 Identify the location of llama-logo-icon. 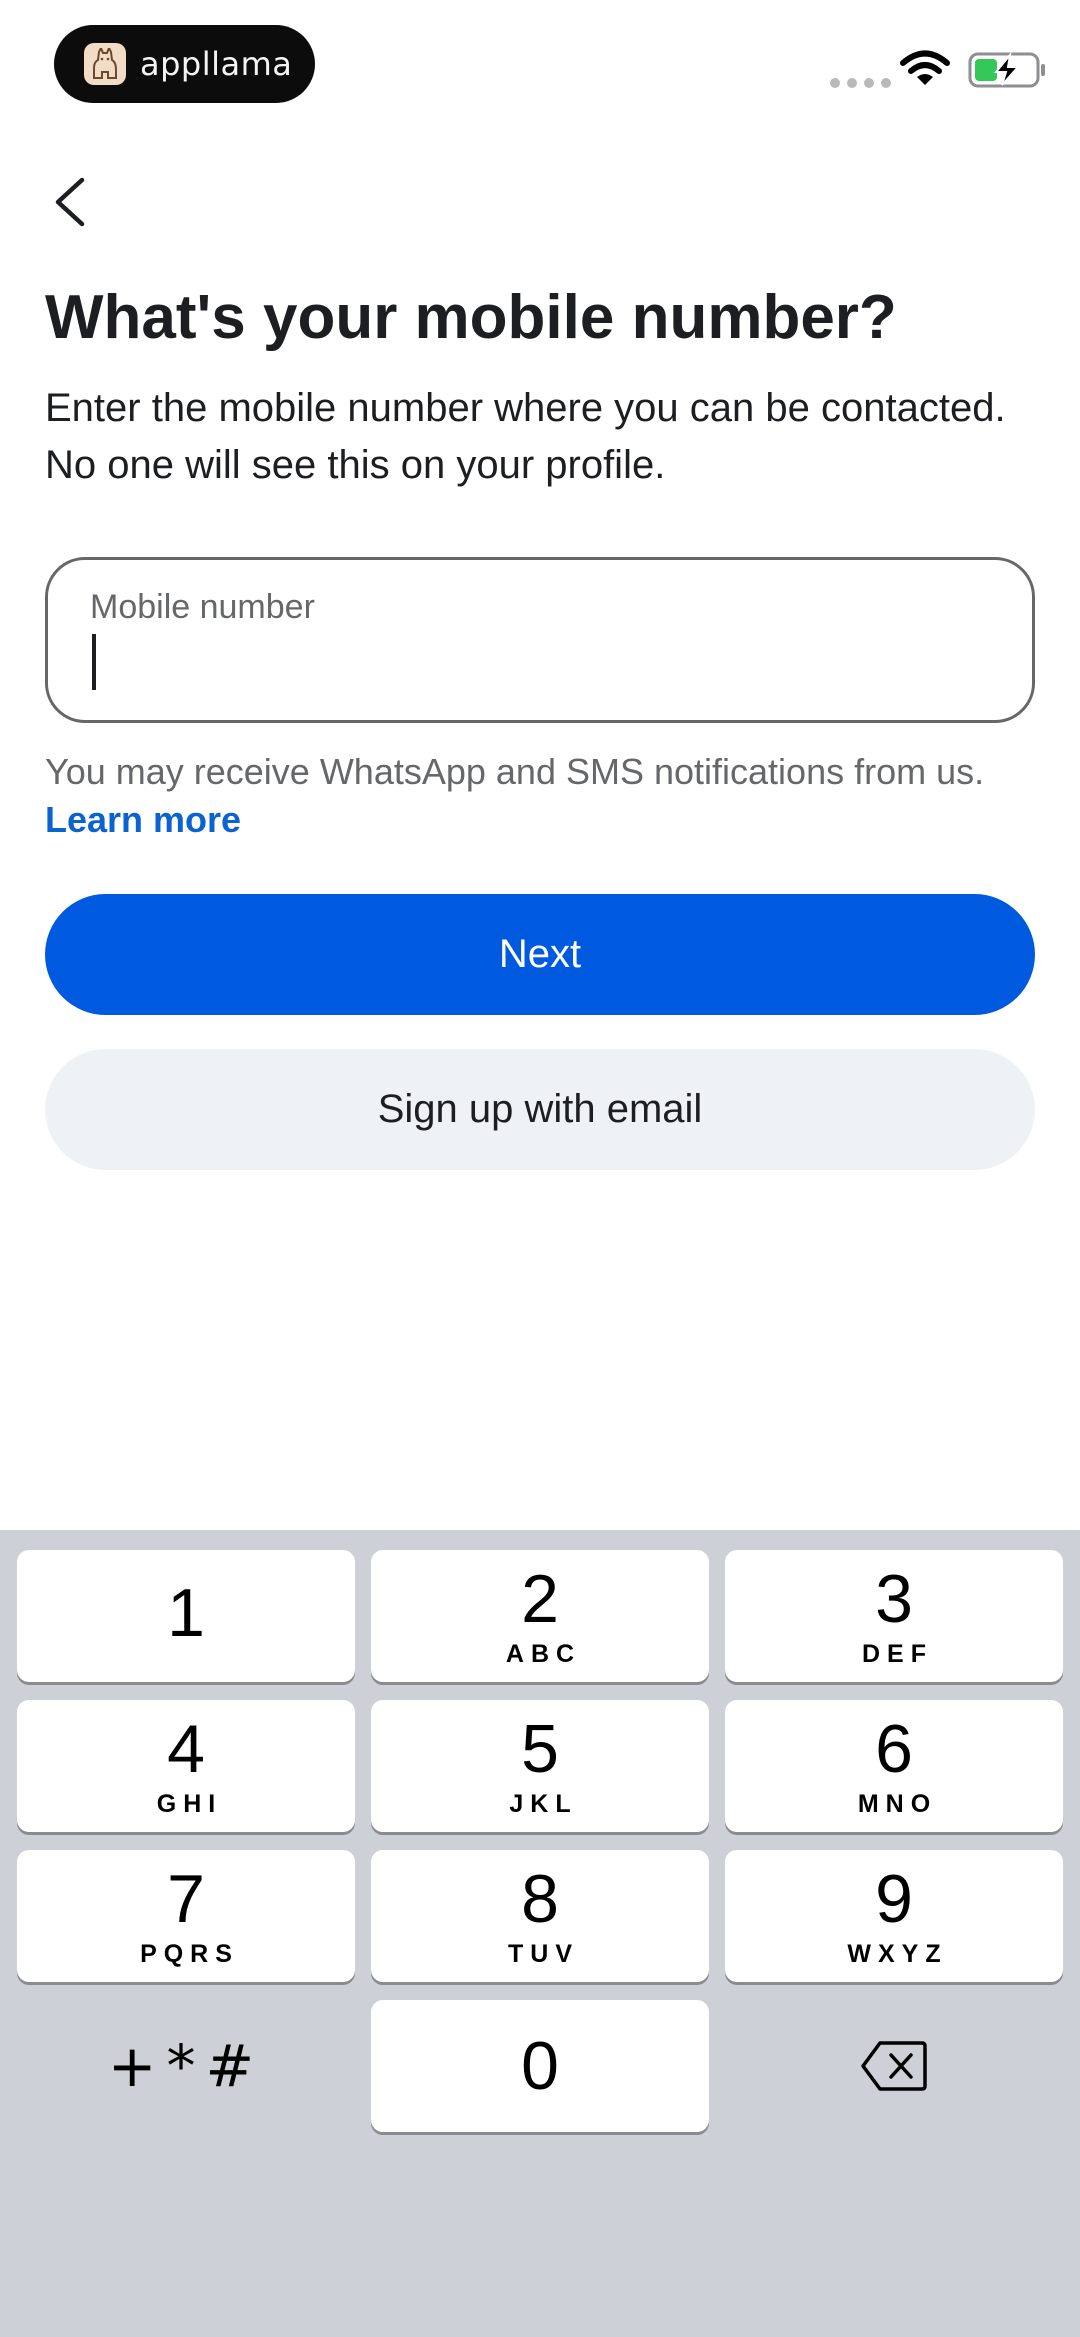
(105, 64).